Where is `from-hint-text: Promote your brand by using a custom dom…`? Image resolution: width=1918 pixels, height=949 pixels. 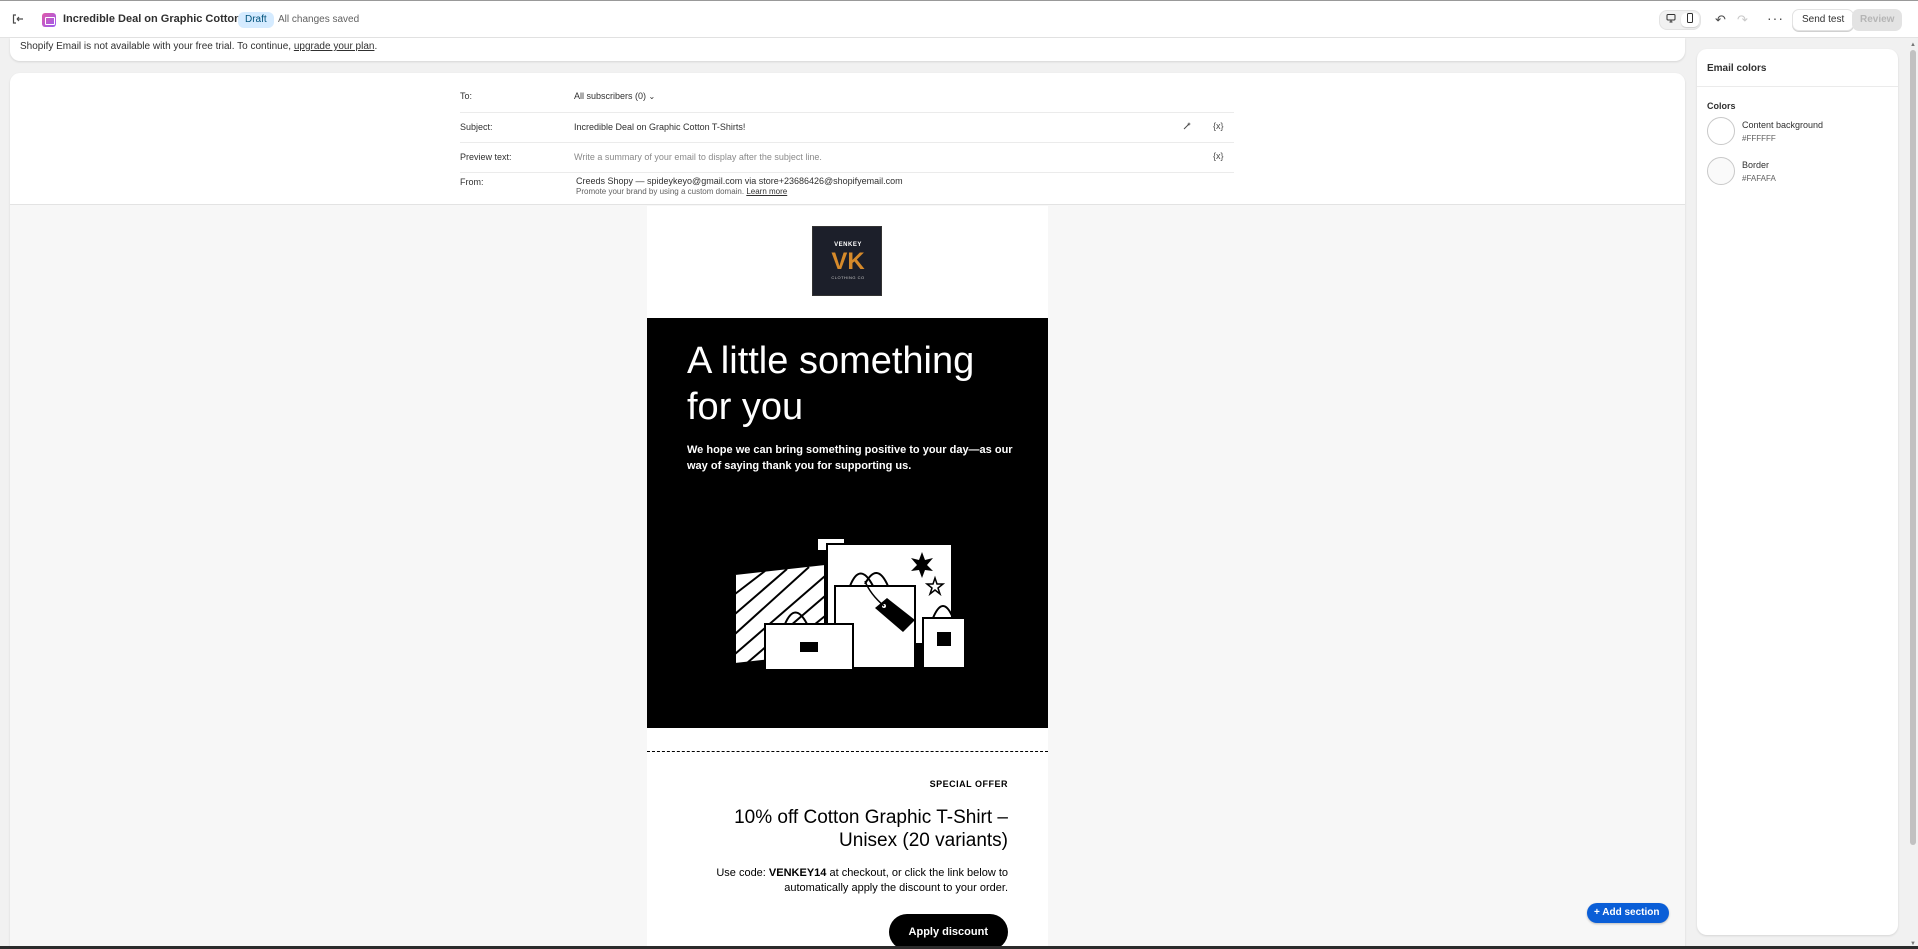
from-hint-text: Promote your brand by using a custom dom… is located at coordinates (661, 191).